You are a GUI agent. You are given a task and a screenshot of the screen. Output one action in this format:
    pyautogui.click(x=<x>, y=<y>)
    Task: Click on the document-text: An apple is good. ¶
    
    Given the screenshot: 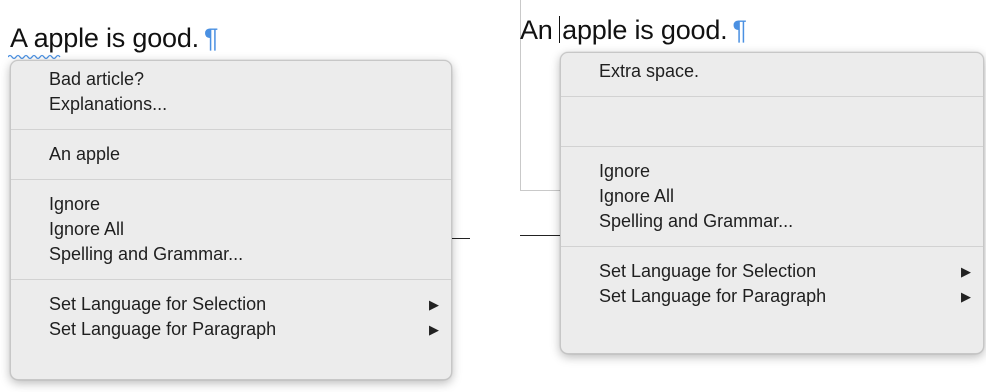 What is the action you would take?
    pyautogui.click(x=633, y=30)
    